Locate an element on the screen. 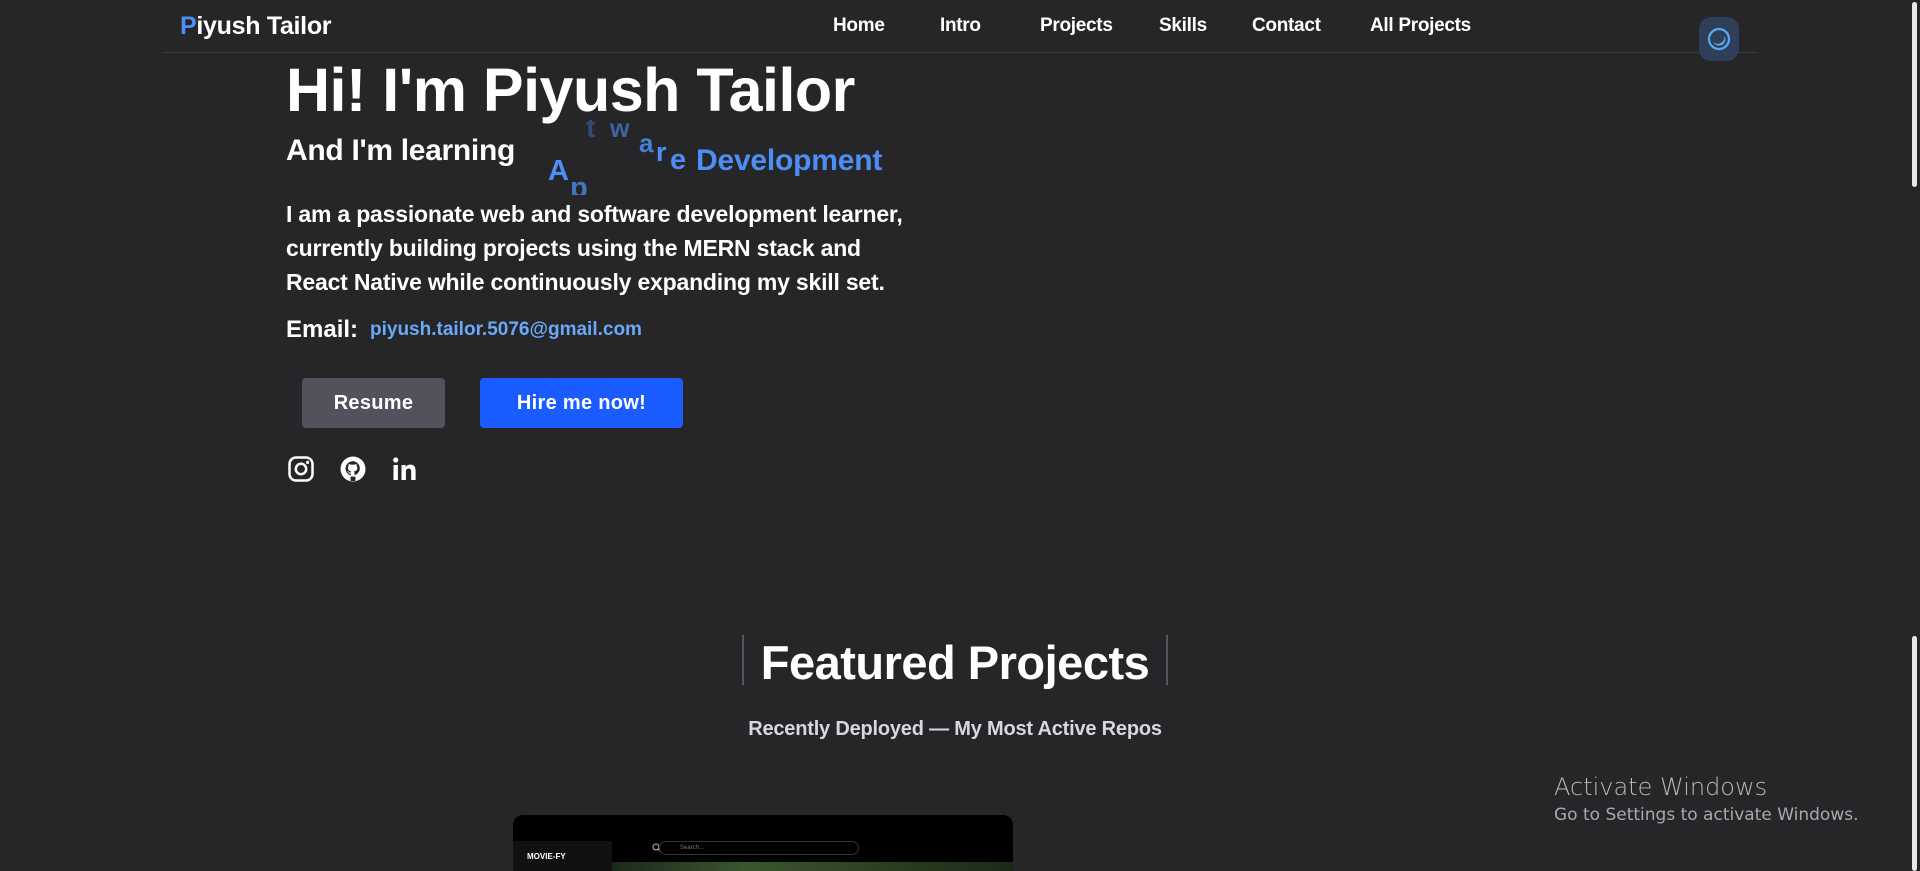  animated-letter: r is located at coordinates (661, 152).